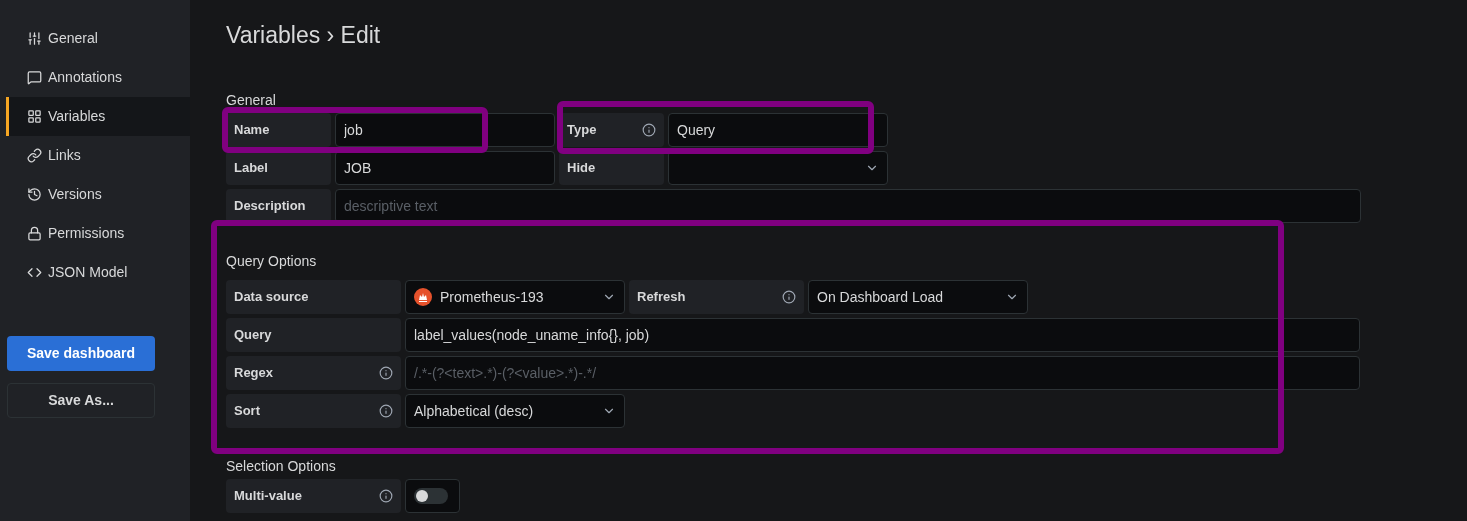  What do you see at coordinates (515, 411) in the screenshot?
I see `select-field: Alphabetical (desc)` at bounding box center [515, 411].